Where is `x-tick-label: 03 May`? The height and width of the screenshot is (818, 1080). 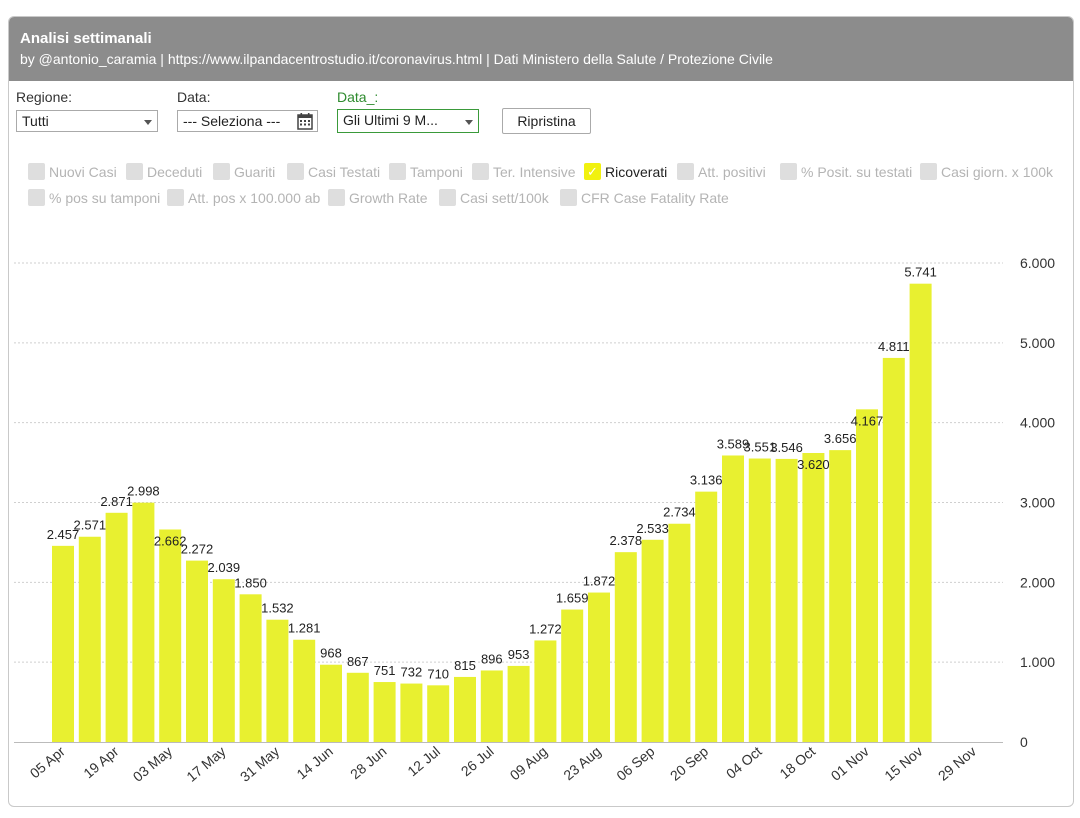 x-tick-label: 03 May is located at coordinates (152, 764).